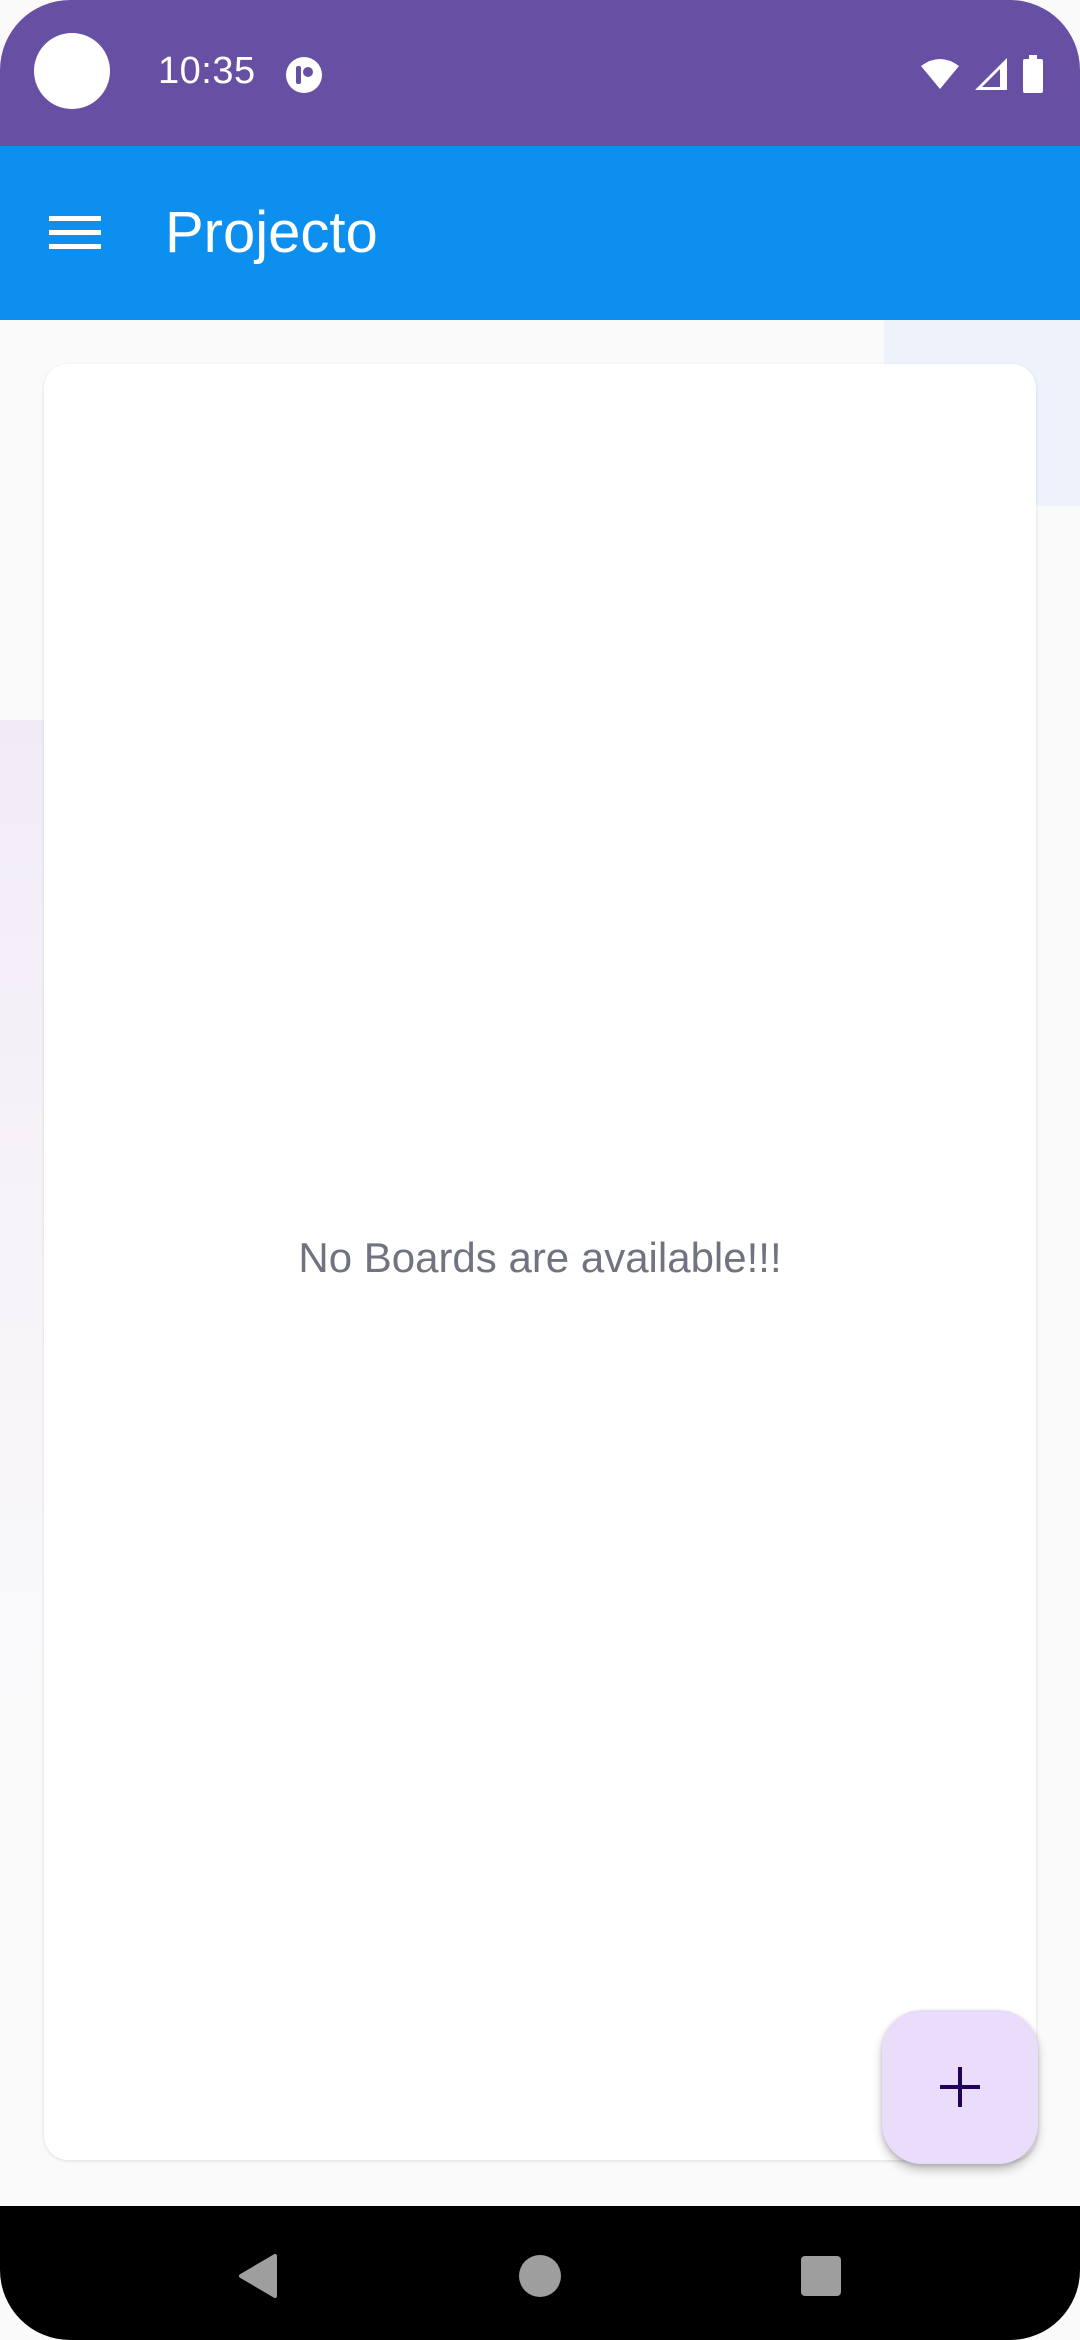 The height and width of the screenshot is (2340, 1080). I want to click on nav-back-button, so click(258, 2276).